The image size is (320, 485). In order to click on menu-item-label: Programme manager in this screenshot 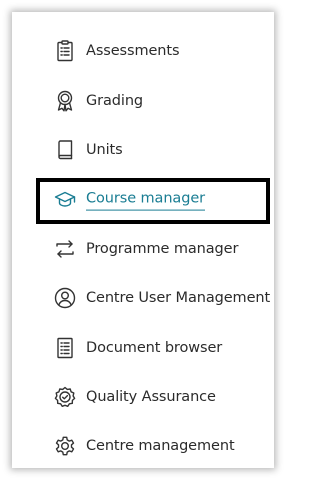, I will do `click(162, 249)`.